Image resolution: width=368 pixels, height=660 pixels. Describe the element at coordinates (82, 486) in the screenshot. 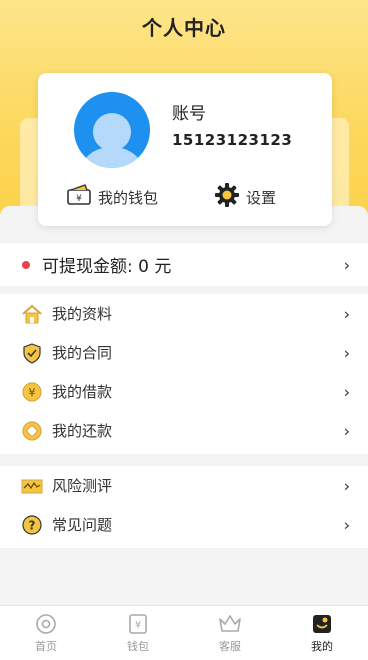

I see `menu-label: 风险测评` at that location.